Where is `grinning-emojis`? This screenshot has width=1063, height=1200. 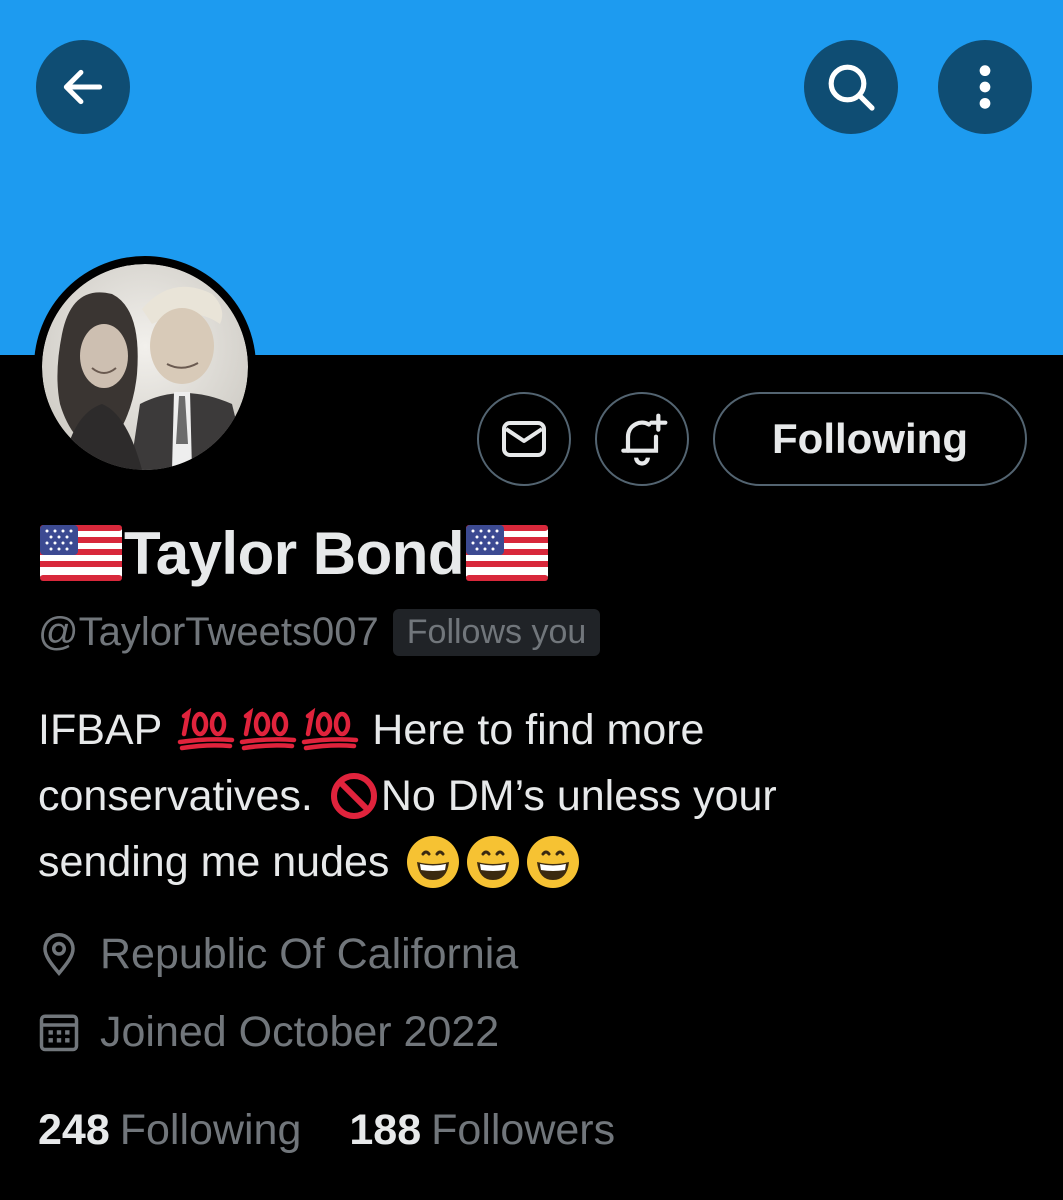 grinning-emojis is located at coordinates (493, 862).